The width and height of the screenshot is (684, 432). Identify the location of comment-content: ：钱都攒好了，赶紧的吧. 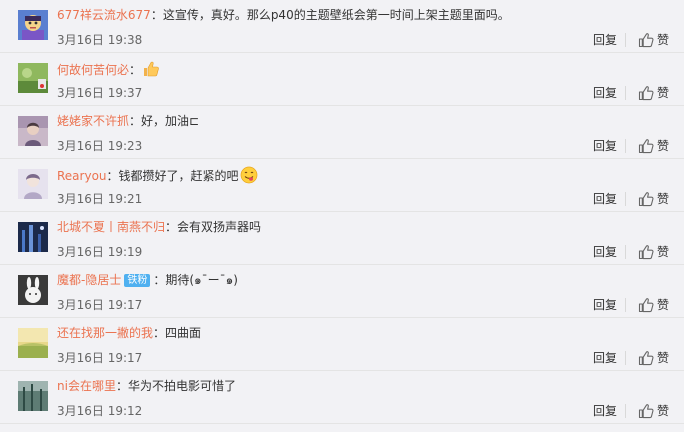
(172, 176).